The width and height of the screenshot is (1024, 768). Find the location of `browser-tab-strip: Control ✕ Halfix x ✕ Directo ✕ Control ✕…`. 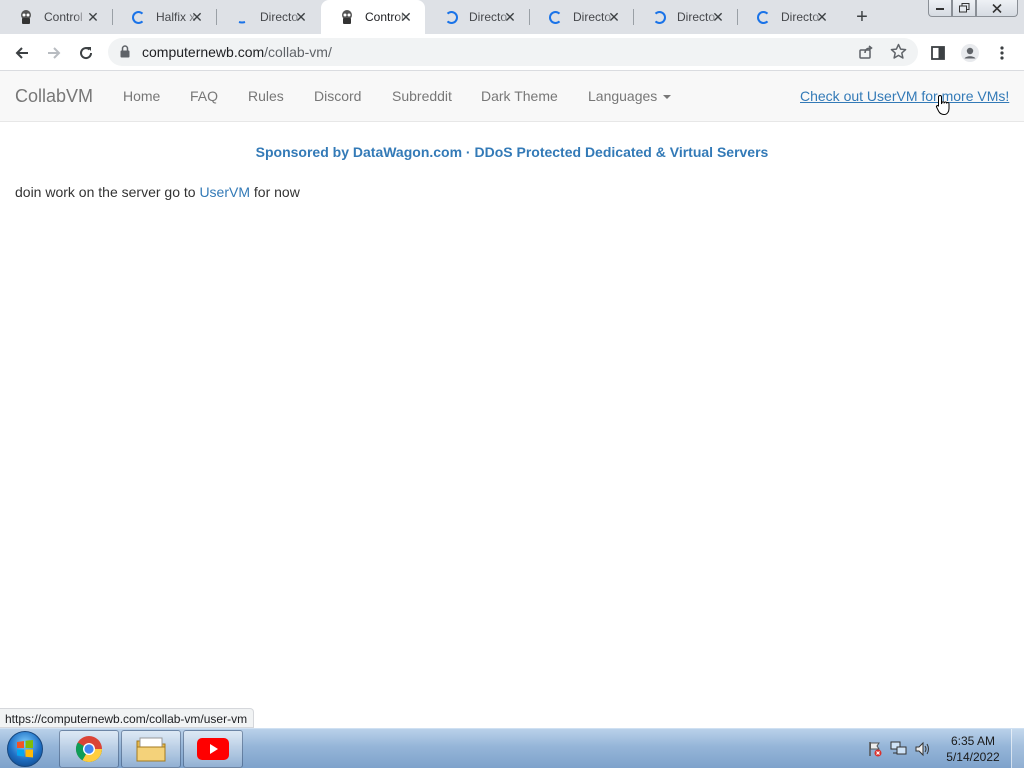

browser-tab-strip: Control ✕ Halfix x ✕ Directo ✕ Control ✕… is located at coordinates (512, 17).